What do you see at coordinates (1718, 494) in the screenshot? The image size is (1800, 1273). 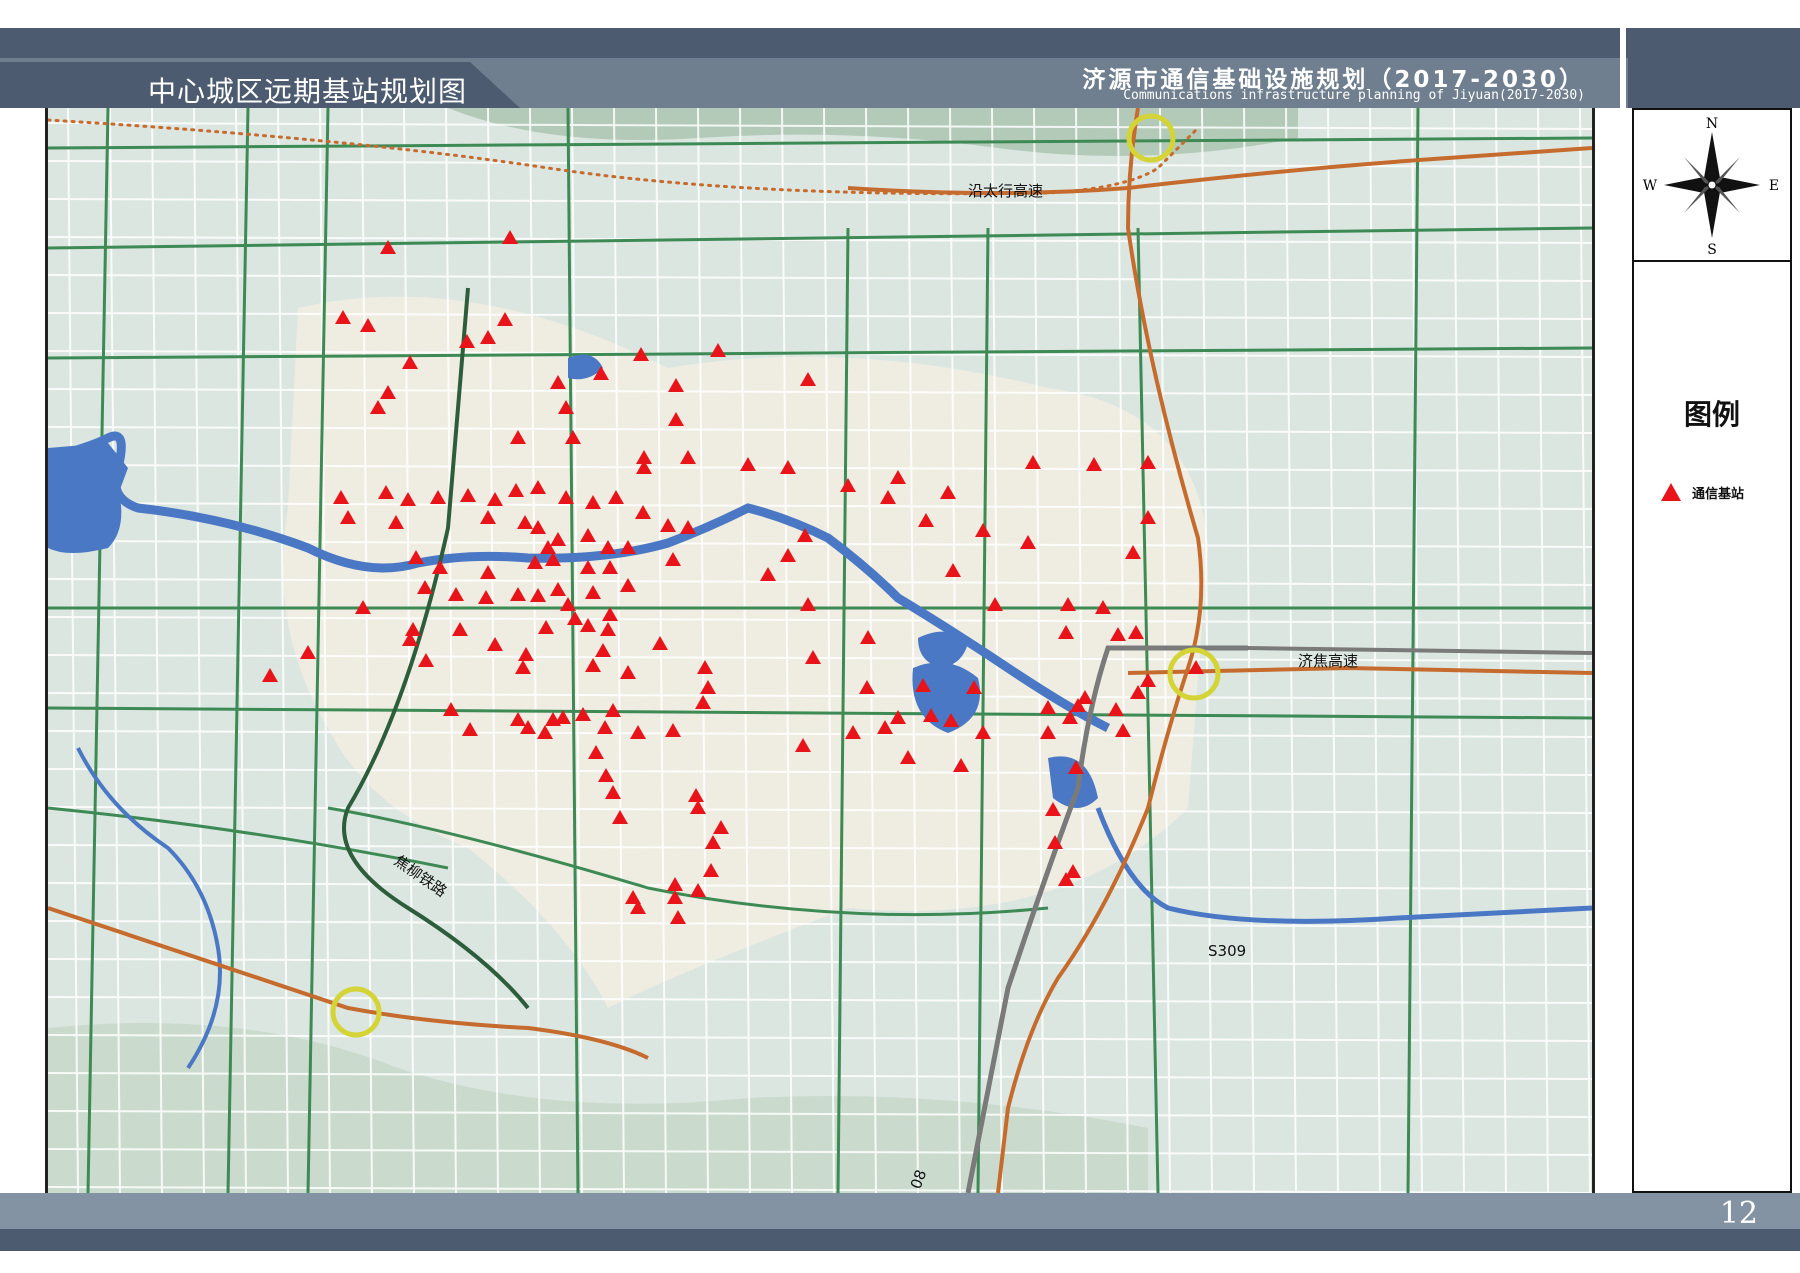 I see `legend-item-label: 通信基站` at bounding box center [1718, 494].